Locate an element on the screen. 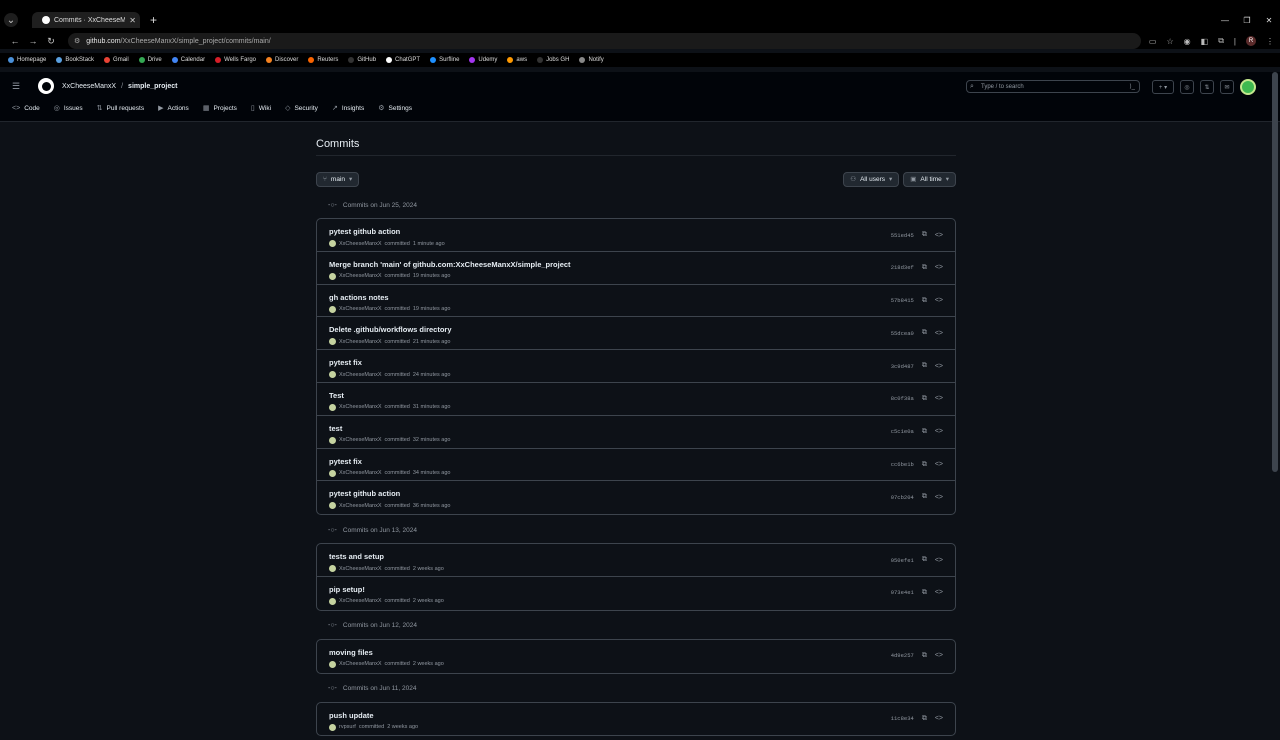 Image resolution: width=1280 pixels, height=740 pixels. bookmark-item: Calendar is located at coordinates (188, 60).